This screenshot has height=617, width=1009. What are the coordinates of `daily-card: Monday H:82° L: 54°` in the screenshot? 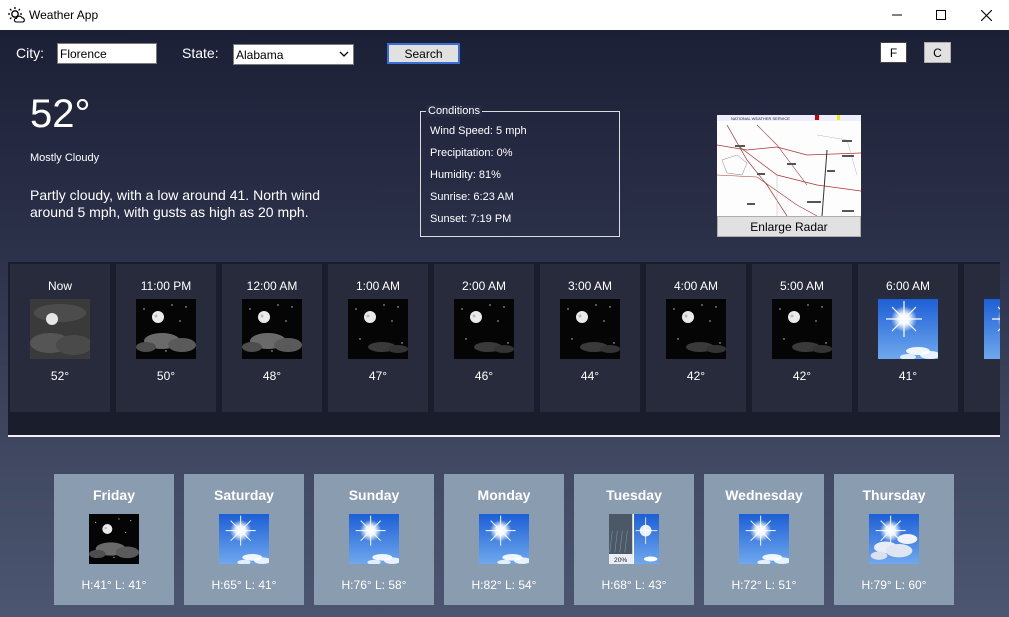 It's located at (504, 539).